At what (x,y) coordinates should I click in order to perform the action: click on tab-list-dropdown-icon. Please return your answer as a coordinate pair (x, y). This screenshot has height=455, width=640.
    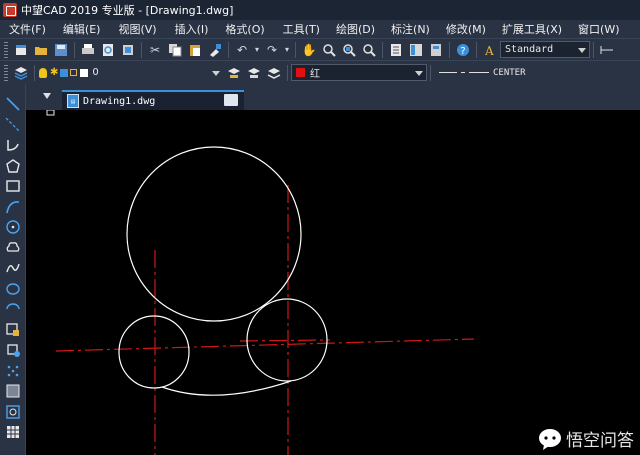
    Looking at the image, I should click on (47, 96).